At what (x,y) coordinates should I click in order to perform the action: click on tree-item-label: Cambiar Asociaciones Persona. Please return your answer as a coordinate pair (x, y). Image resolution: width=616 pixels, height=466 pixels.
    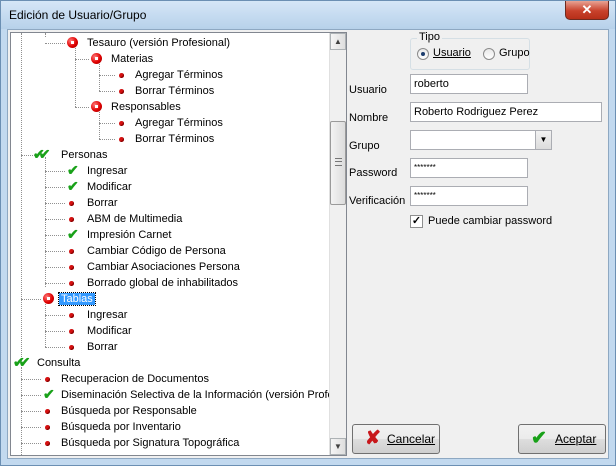
    Looking at the image, I should click on (163, 267).